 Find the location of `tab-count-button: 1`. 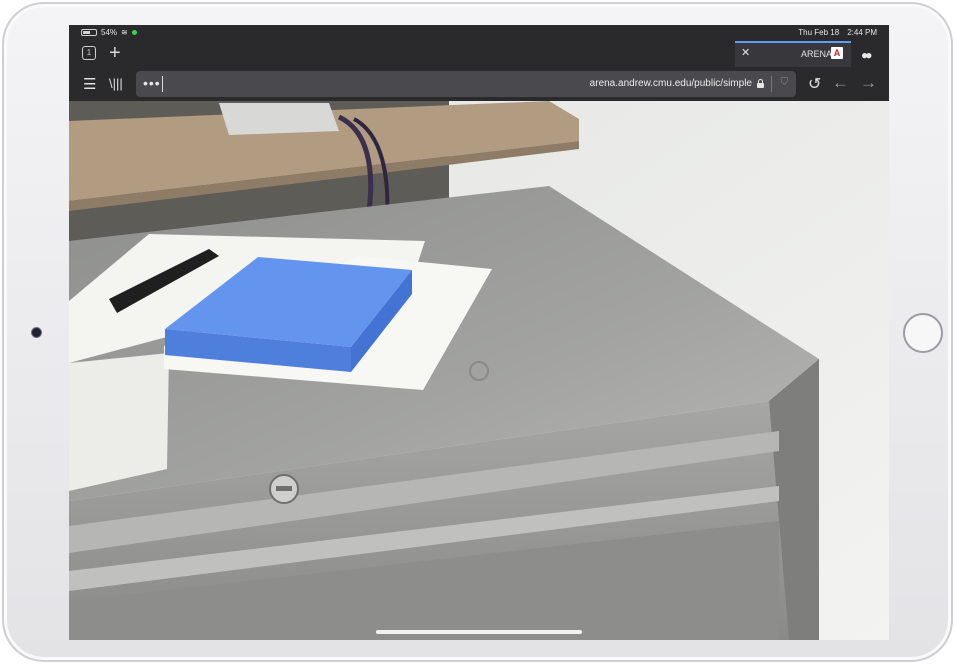

tab-count-button: 1 is located at coordinates (89, 53).